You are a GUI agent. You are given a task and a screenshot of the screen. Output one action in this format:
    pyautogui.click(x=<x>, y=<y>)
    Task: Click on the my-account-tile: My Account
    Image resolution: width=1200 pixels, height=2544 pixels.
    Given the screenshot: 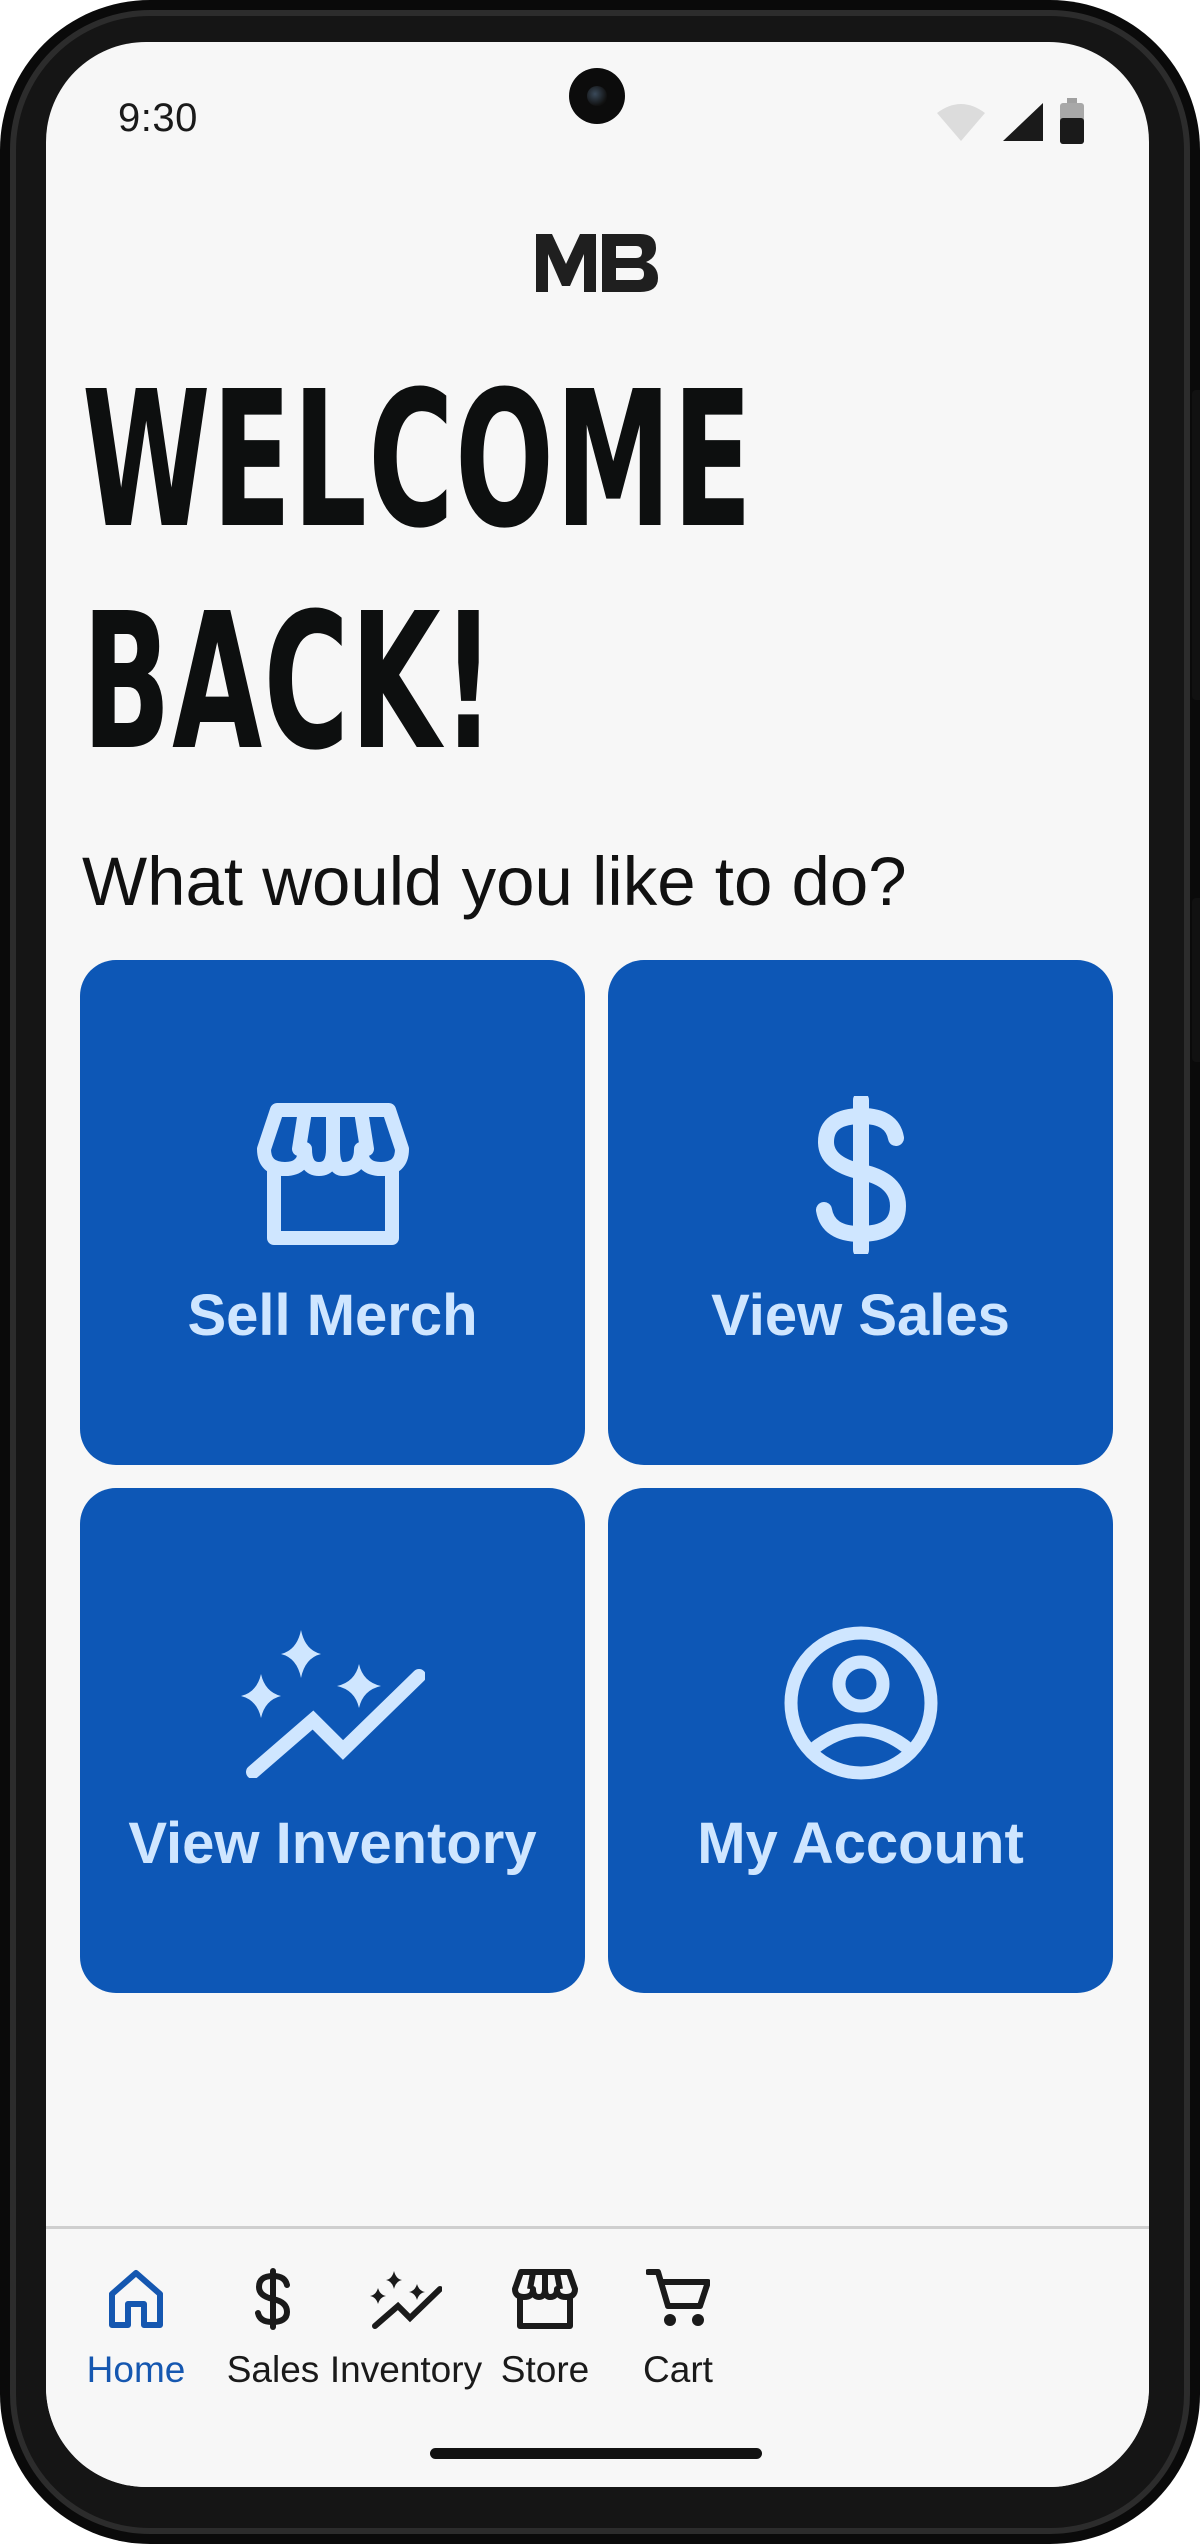 What is the action you would take?
    pyautogui.click(x=860, y=1740)
    